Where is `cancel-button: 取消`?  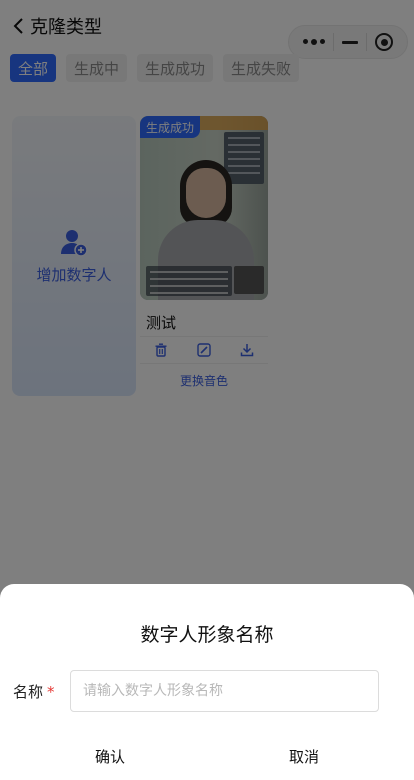 cancel-button: 取消 is located at coordinates (304, 756).